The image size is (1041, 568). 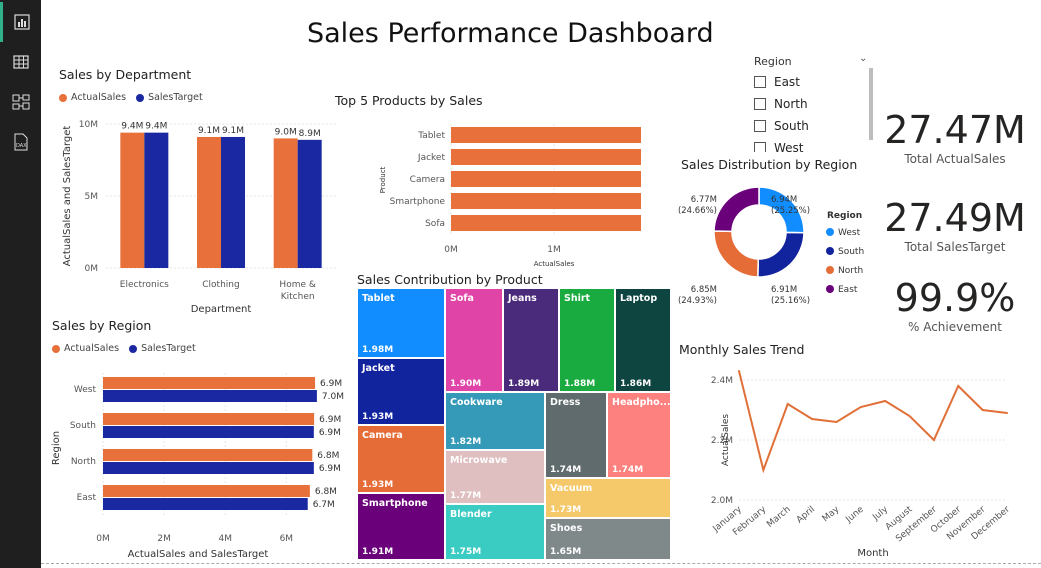 I want to click on region-chart-legend: ActualSales SalesTarget, so click(x=124, y=348).